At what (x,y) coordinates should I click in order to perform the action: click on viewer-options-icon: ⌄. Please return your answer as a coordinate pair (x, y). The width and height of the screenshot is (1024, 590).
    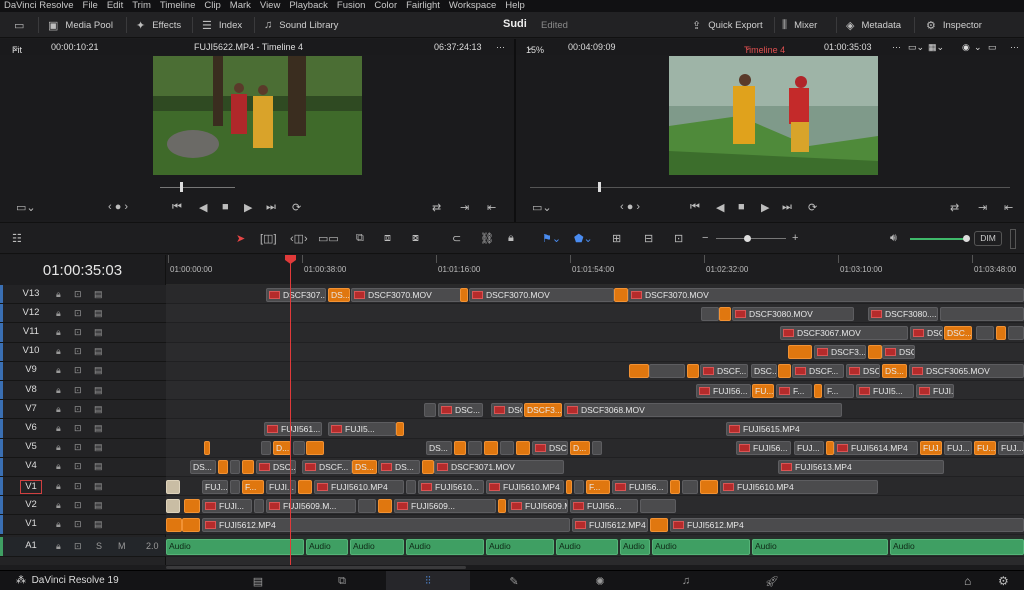
    Looking at the image, I should click on (978, 47).